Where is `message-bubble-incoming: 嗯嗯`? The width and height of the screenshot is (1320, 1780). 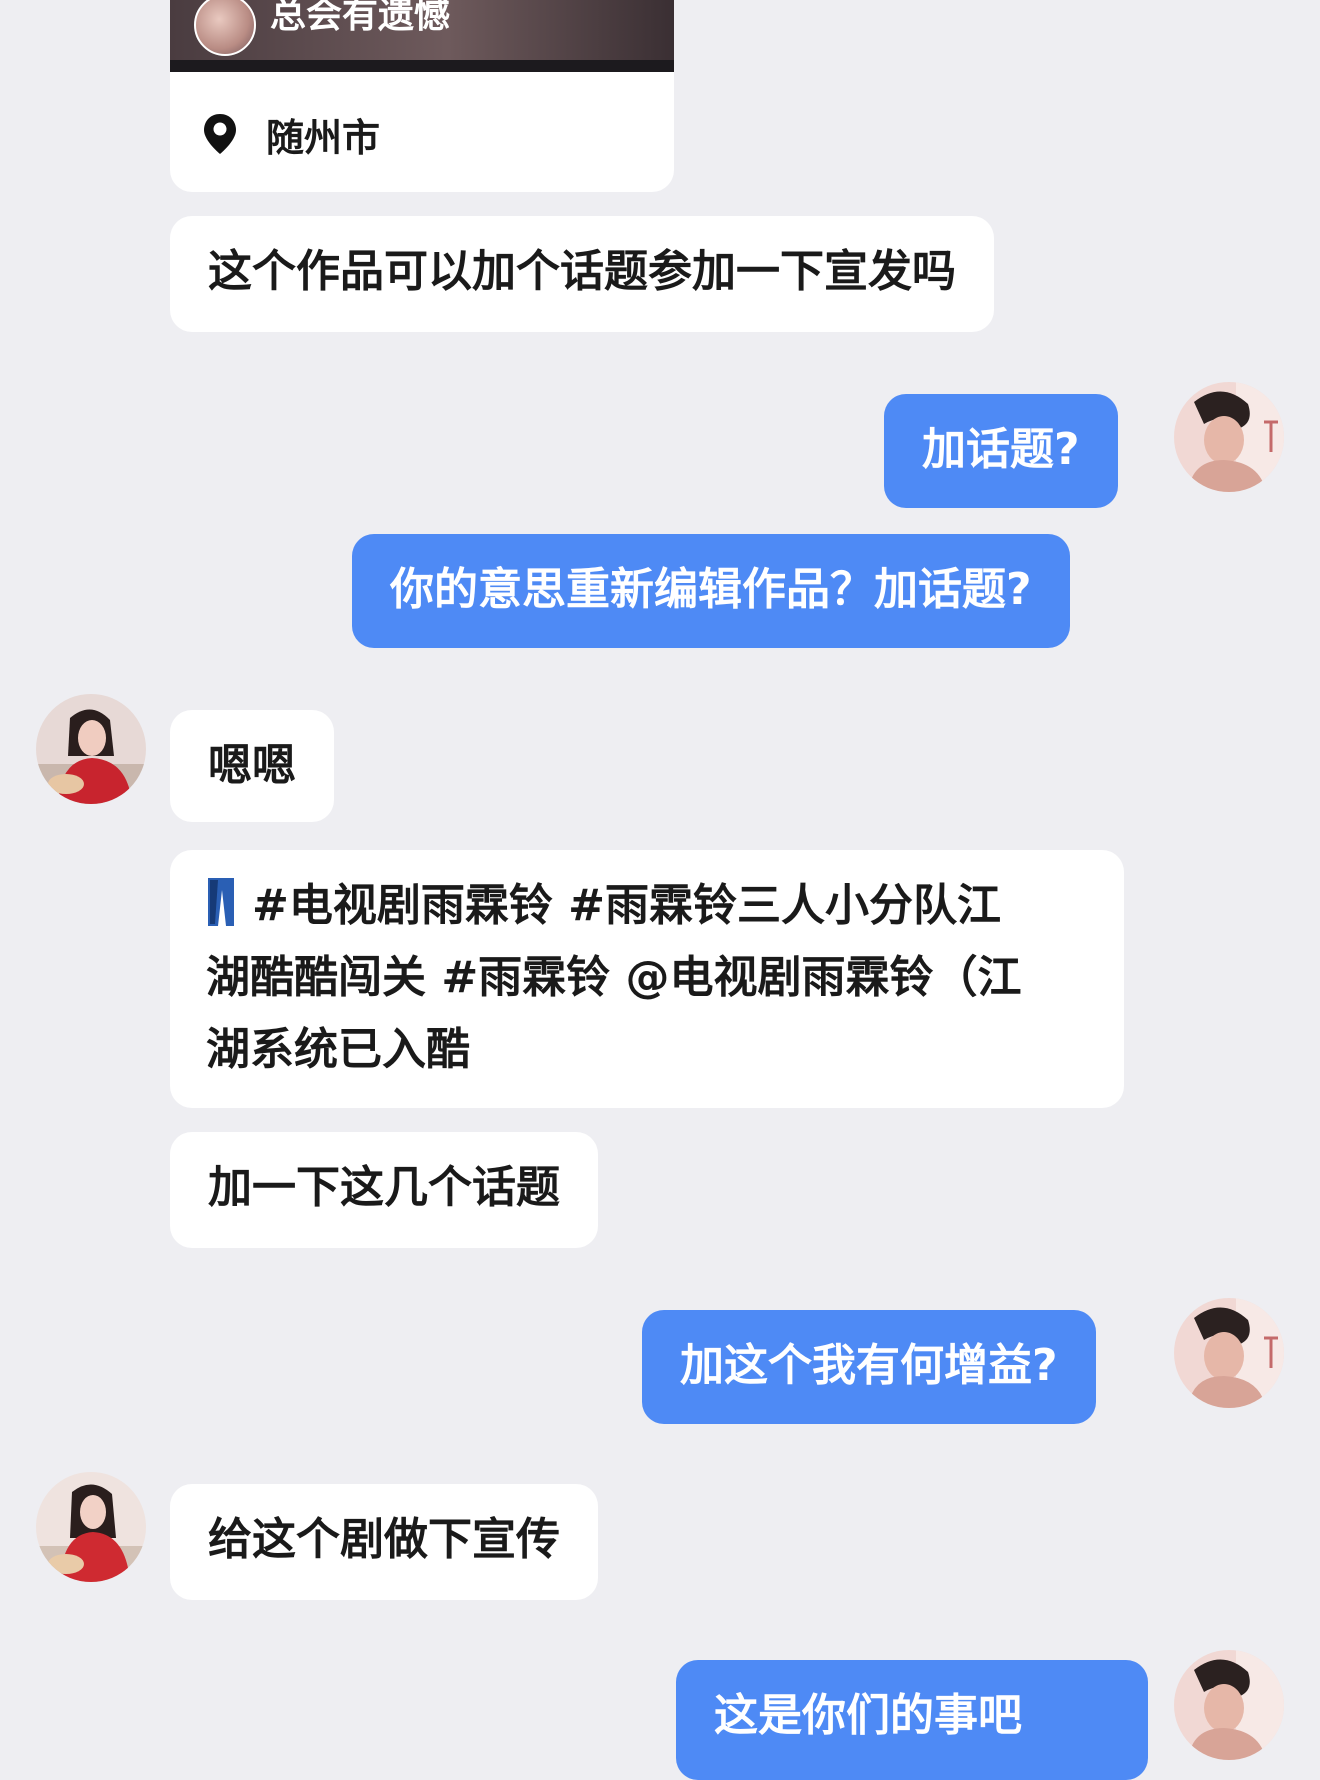 message-bubble-incoming: 嗯嗯 is located at coordinates (252, 766).